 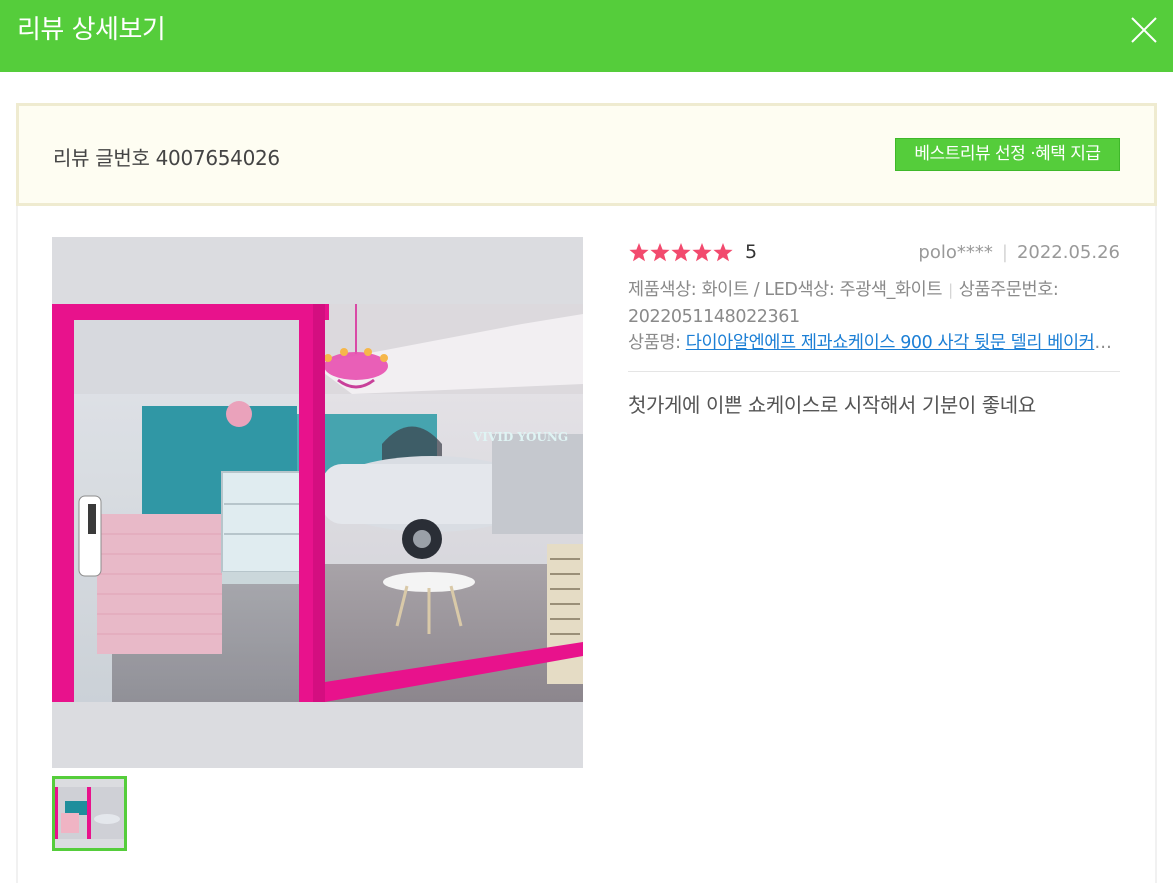 What do you see at coordinates (681, 252) in the screenshot?
I see `star-rating-icon` at bounding box center [681, 252].